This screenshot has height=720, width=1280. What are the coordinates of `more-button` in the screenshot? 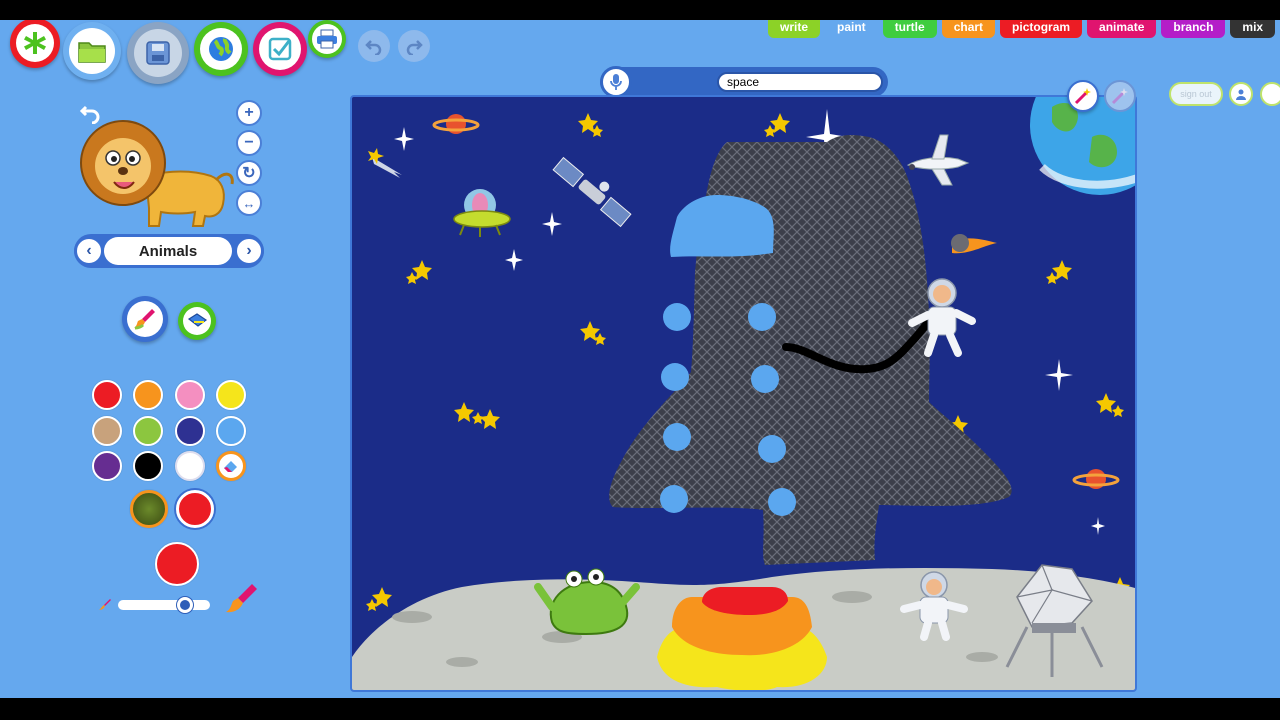 It's located at (1270, 94).